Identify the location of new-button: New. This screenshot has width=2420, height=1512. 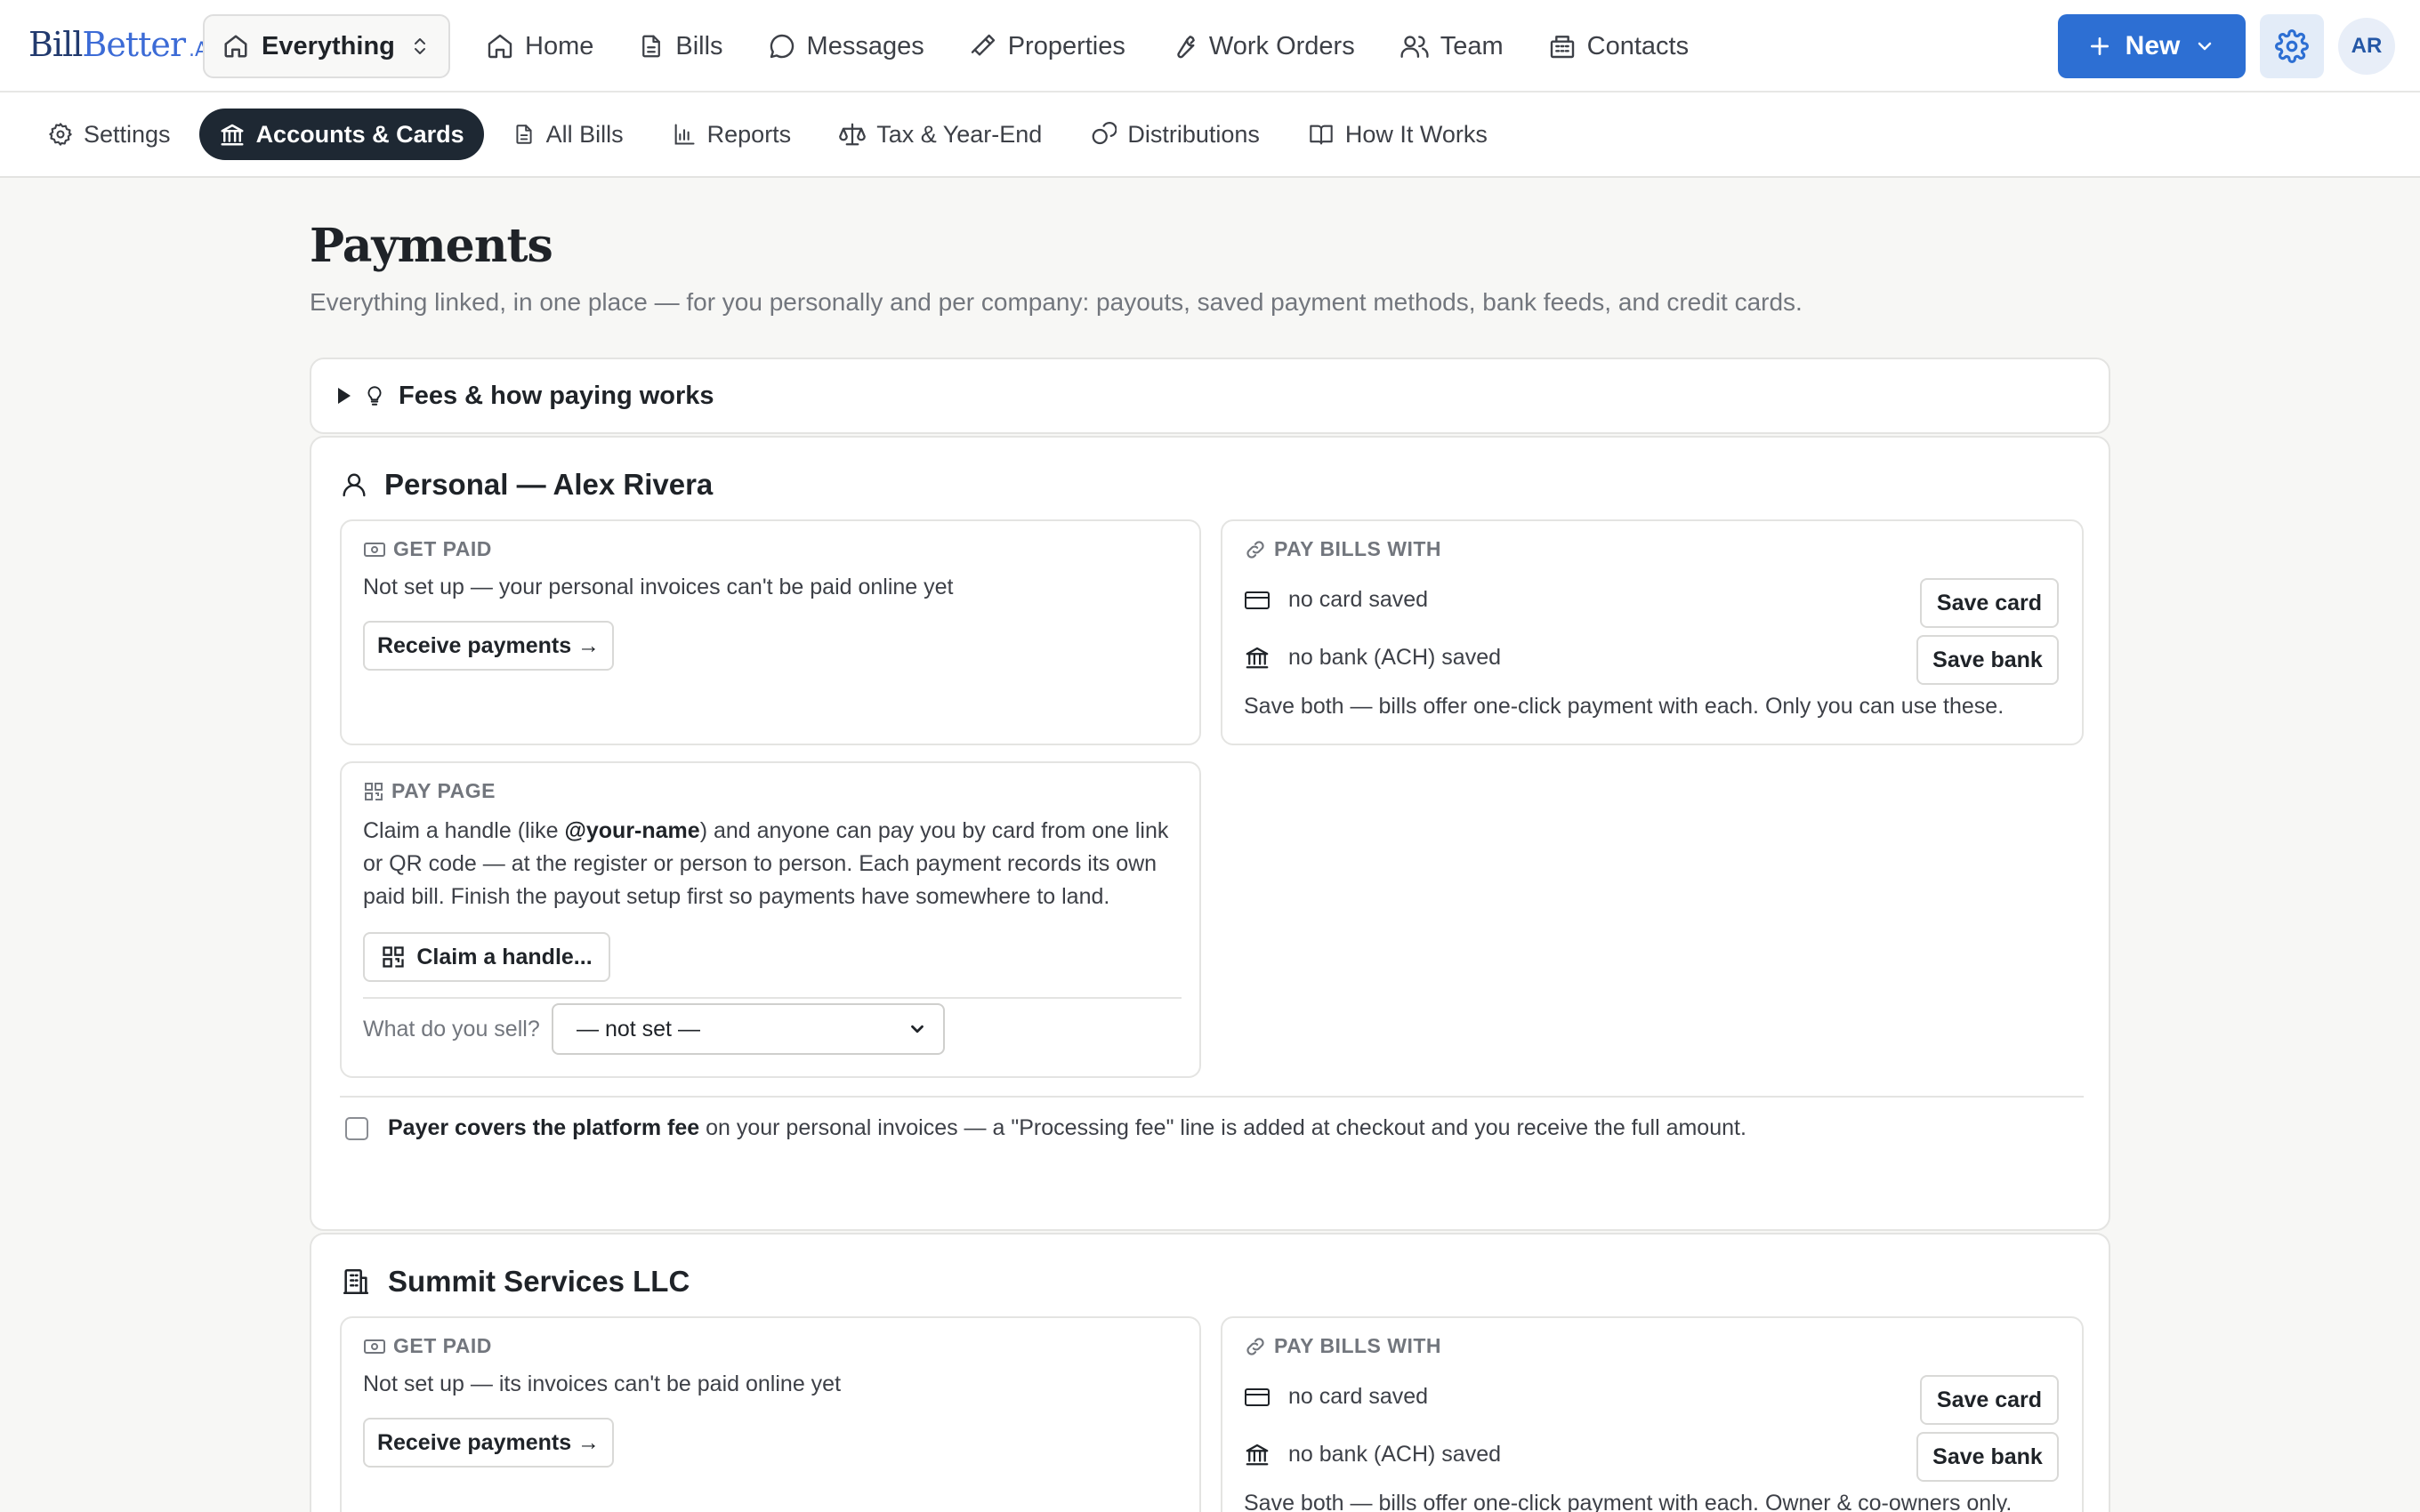
(2152, 46).